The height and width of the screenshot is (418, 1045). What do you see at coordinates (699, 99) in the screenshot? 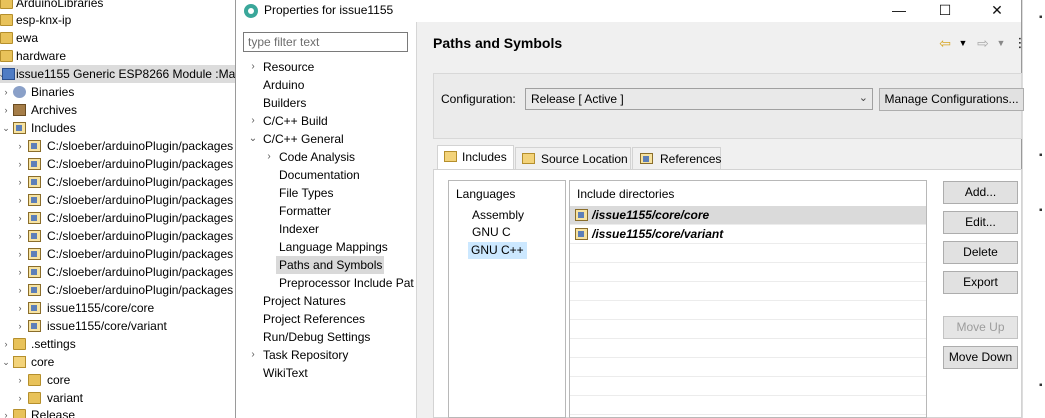
I see `configuration-select: Release [ Active ] ⌄` at bounding box center [699, 99].